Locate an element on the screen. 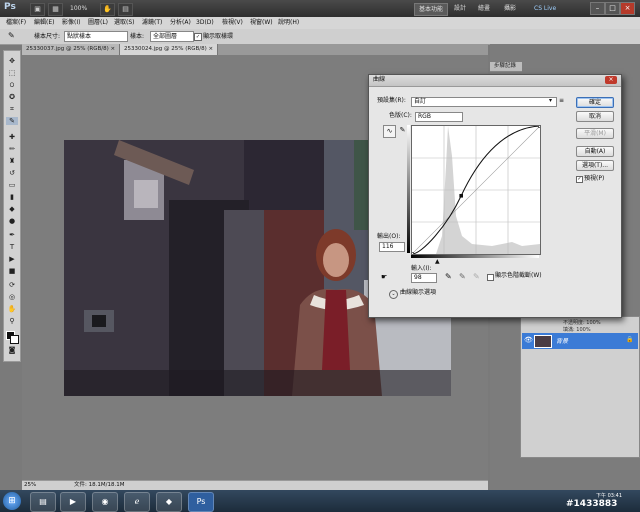 This screenshot has height=512, width=640. target-adjust-icon: ☛ is located at coordinates (384, 277).